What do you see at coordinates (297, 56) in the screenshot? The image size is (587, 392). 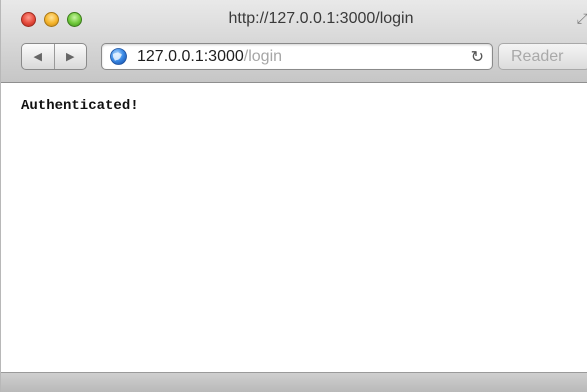 I see `address-bar: 127.0.0.1:3000/login ↻` at bounding box center [297, 56].